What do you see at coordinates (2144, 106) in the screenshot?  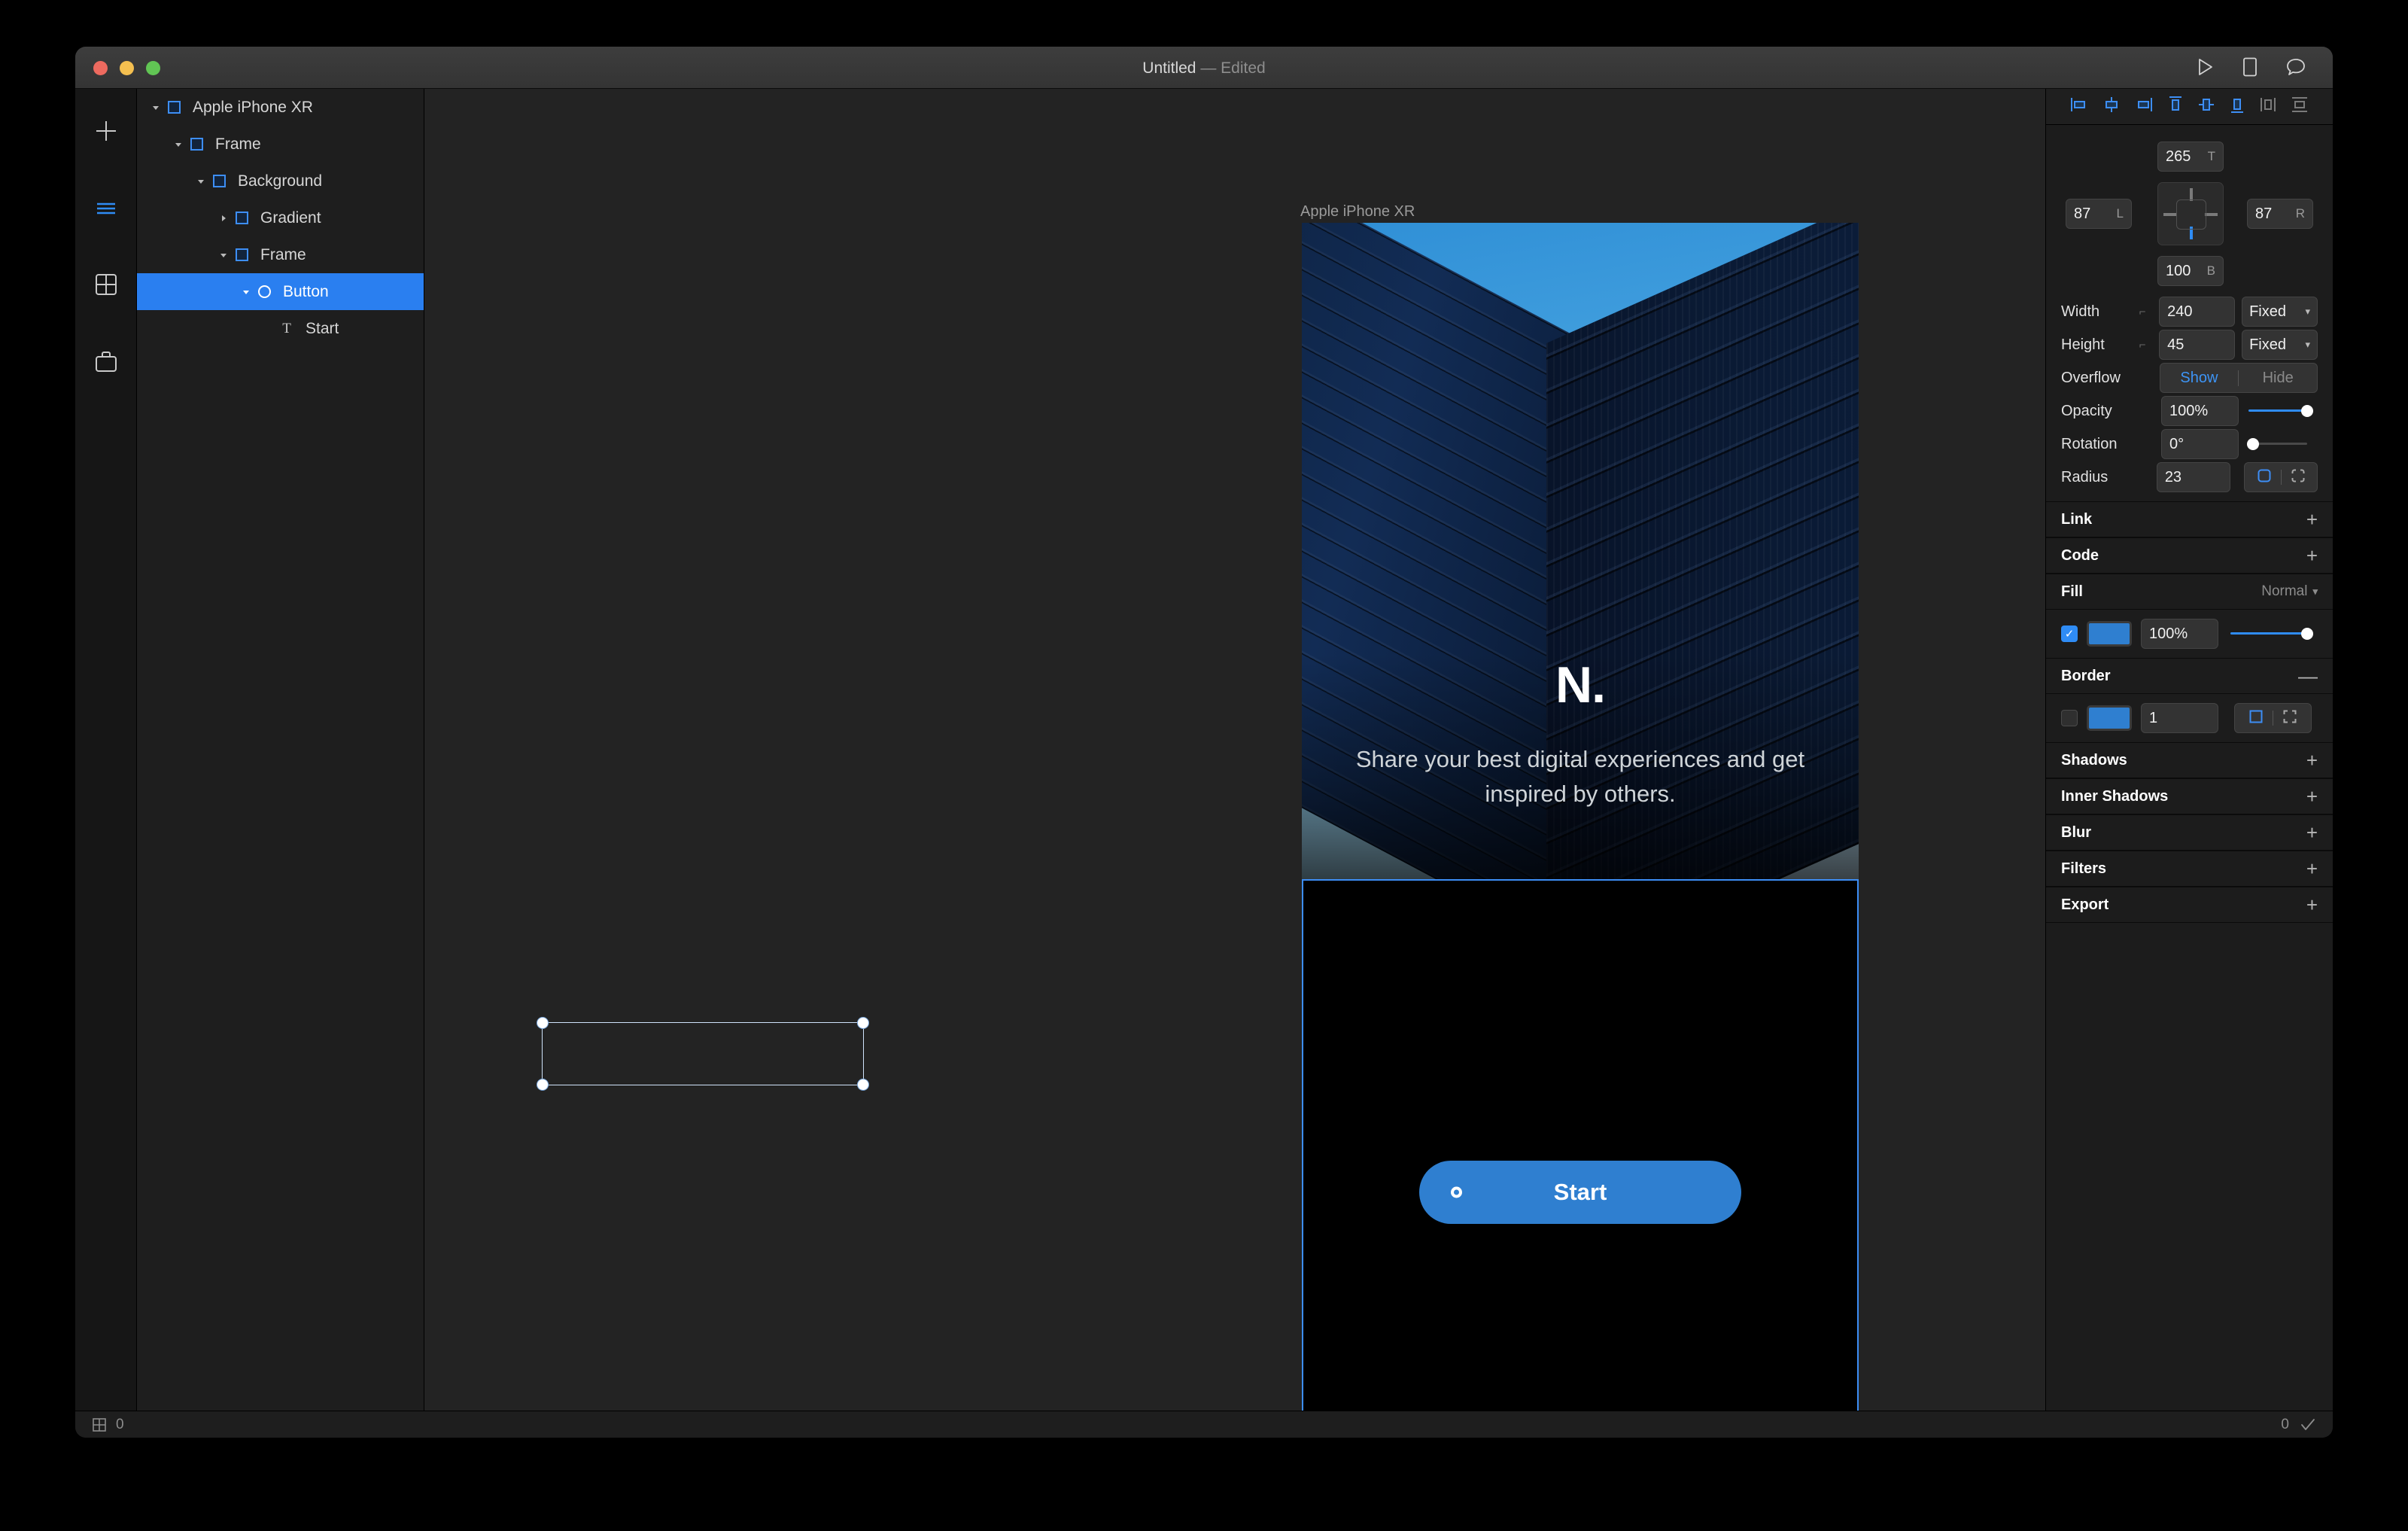 I see `align-right-icon` at bounding box center [2144, 106].